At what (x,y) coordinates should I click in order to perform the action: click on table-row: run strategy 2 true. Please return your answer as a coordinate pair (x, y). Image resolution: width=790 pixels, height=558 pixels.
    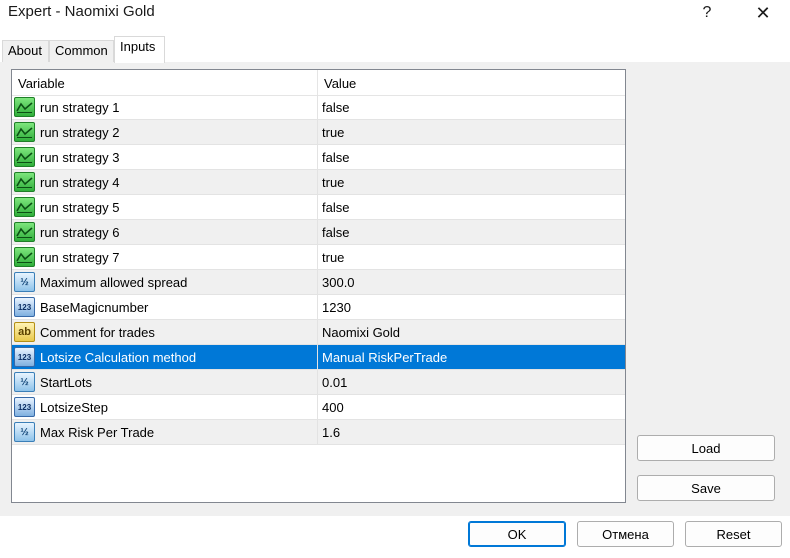
    Looking at the image, I should click on (318, 132).